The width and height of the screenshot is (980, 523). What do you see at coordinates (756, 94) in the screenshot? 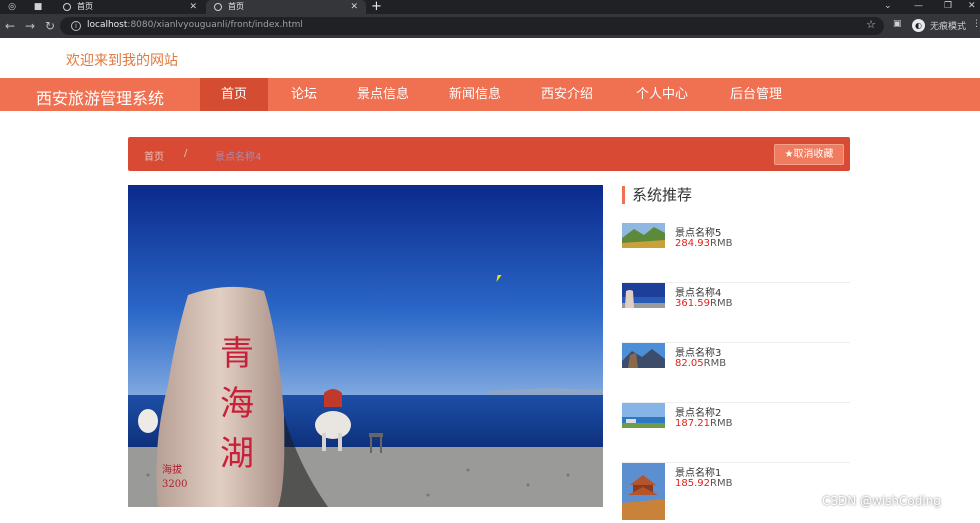
I see `nav-item-admin: 后台管理` at bounding box center [756, 94].